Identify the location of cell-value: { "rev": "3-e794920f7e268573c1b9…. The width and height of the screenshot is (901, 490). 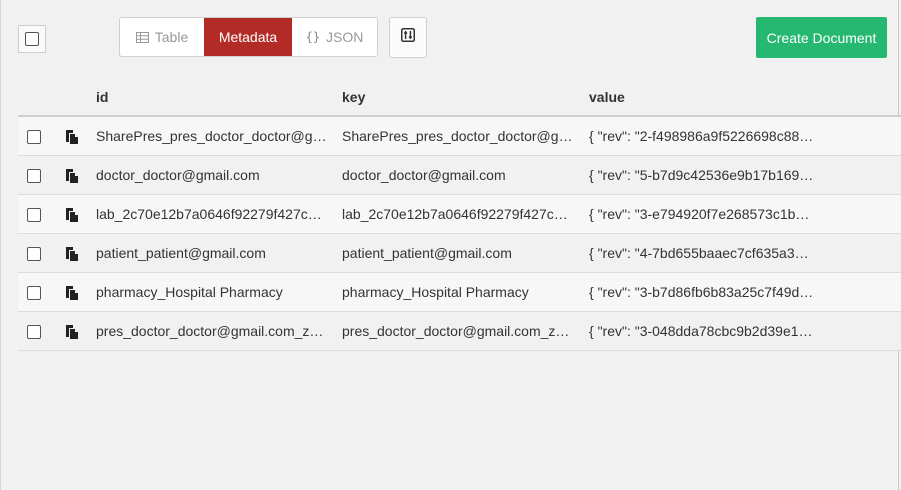
(702, 214).